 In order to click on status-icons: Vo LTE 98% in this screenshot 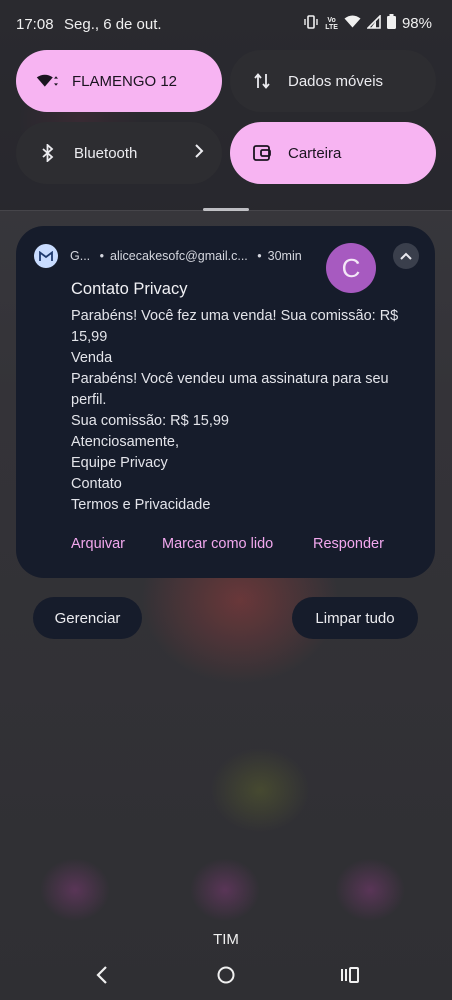, I will do `click(367, 23)`.